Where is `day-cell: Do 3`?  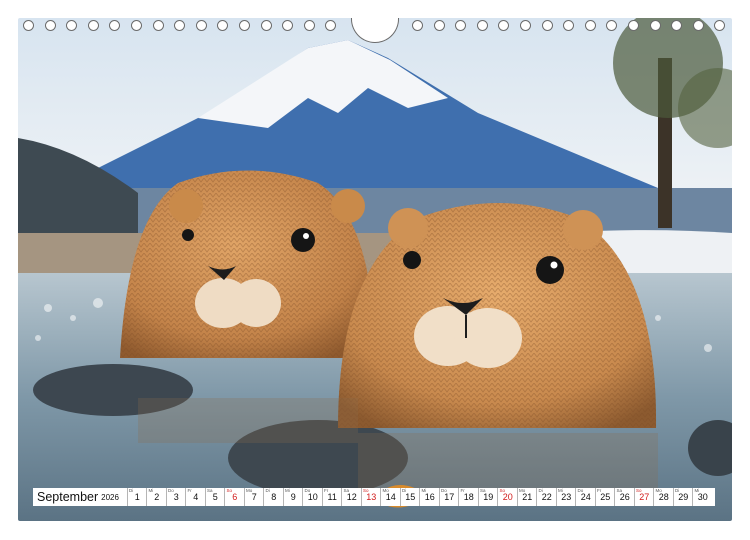
day-cell: Do 3 is located at coordinates (175, 497).